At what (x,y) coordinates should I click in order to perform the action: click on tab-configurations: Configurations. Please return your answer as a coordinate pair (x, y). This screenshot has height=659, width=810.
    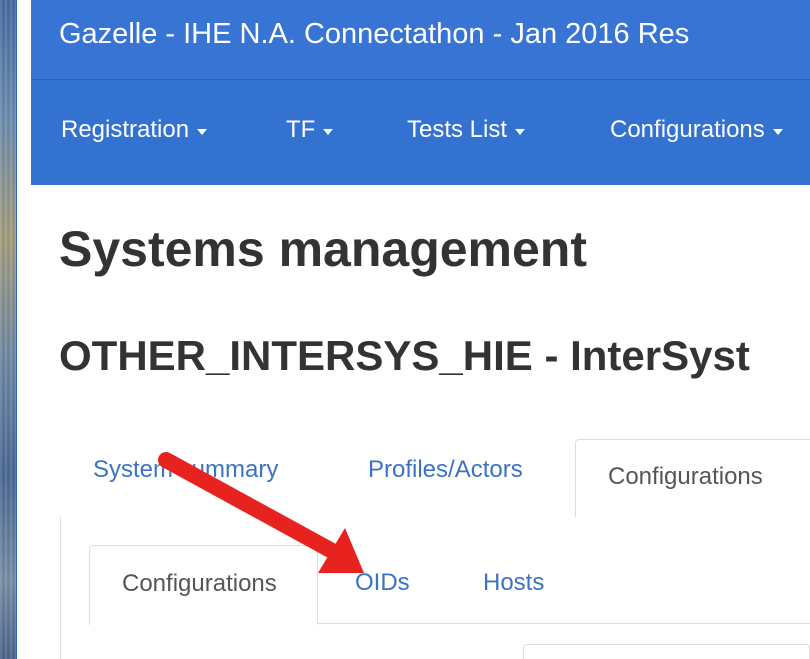
    Looking at the image, I should click on (692, 479).